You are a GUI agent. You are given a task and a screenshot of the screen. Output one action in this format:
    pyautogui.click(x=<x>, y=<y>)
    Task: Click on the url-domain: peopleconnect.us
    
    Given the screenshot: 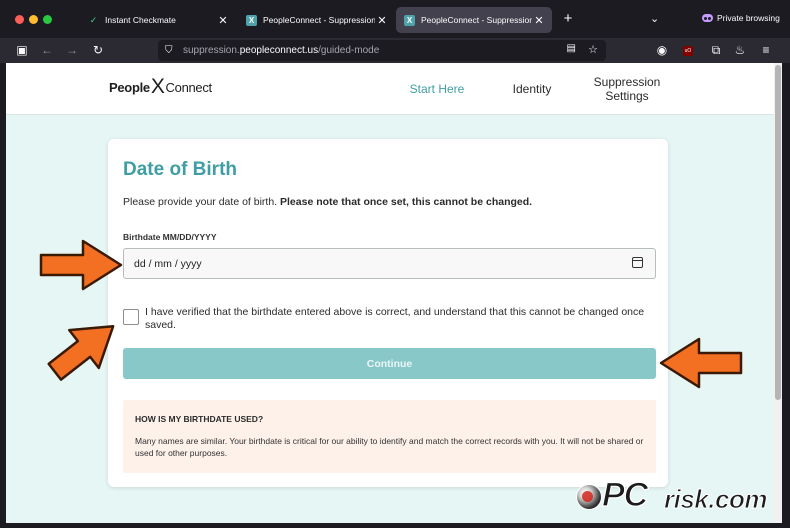 What is the action you would take?
    pyautogui.click(x=279, y=50)
    